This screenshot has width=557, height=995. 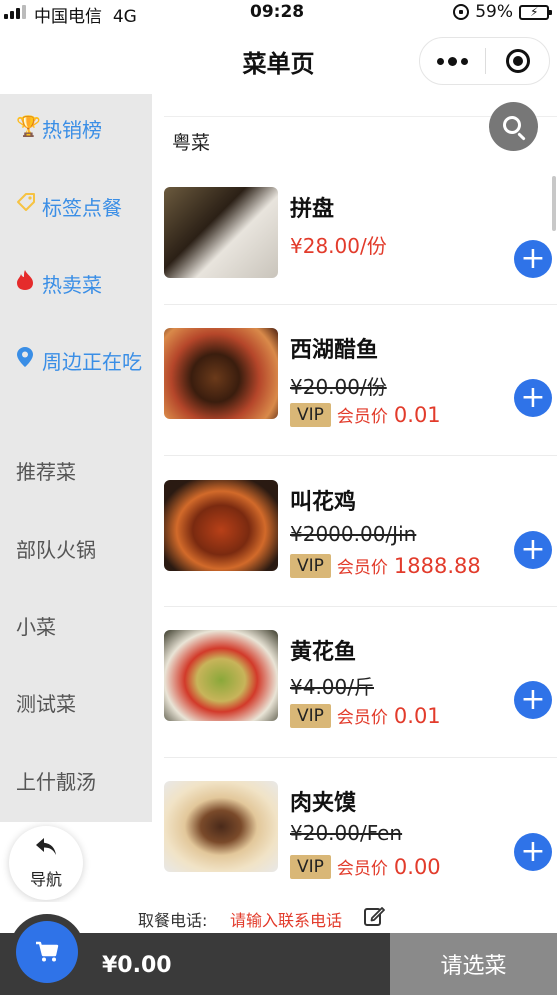 What do you see at coordinates (437, 565) in the screenshot?
I see `vip-price: 1888.88` at bounding box center [437, 565].